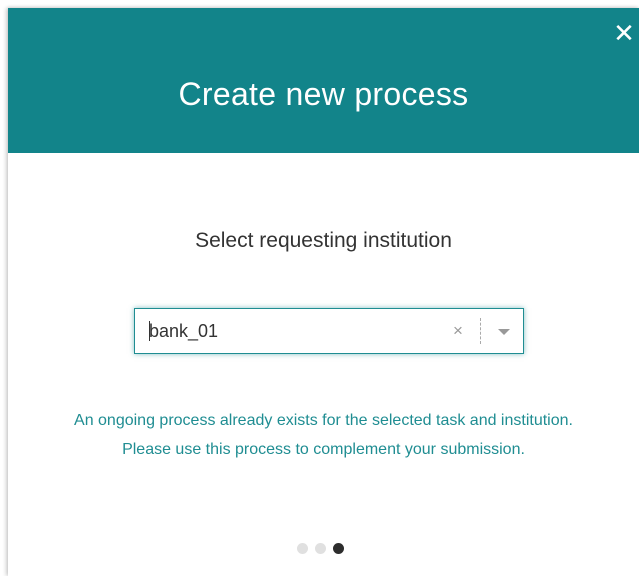 The height and width of the screenshot is (576, 639). Describe the element at coordinates (183, 331) in the screenshot. I see `institution-select-value: bank_01` at that location.